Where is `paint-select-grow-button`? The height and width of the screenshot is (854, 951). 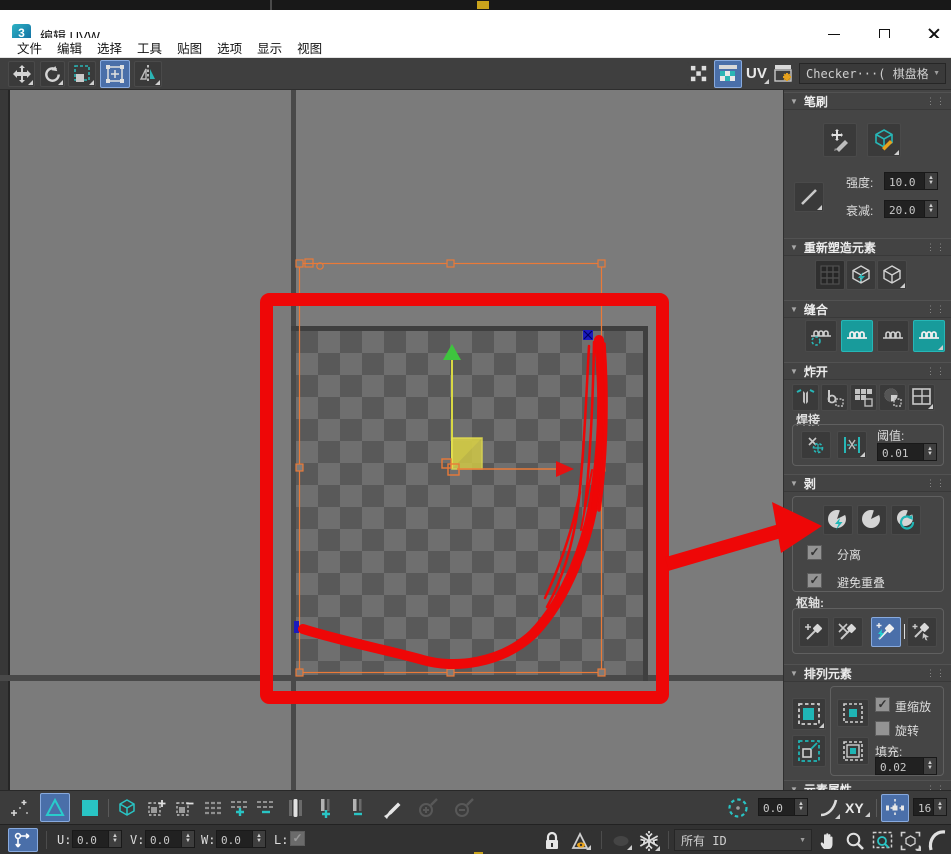 paint-select-grow-button is located at coordinates (429, 808).